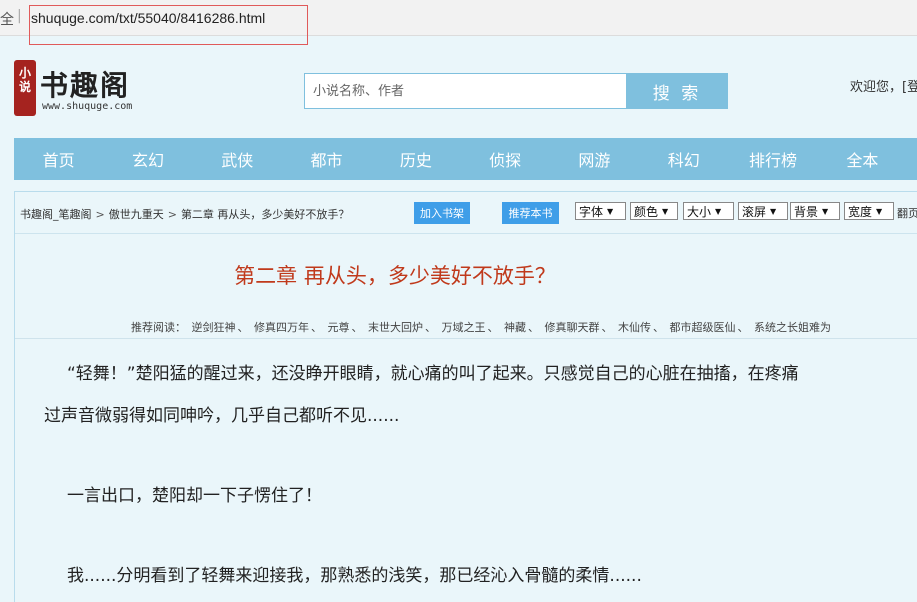 The width and height of the screenshot is (917, 602). I want to click on recommend-label: 推荐阅读：, so click(158, 327).